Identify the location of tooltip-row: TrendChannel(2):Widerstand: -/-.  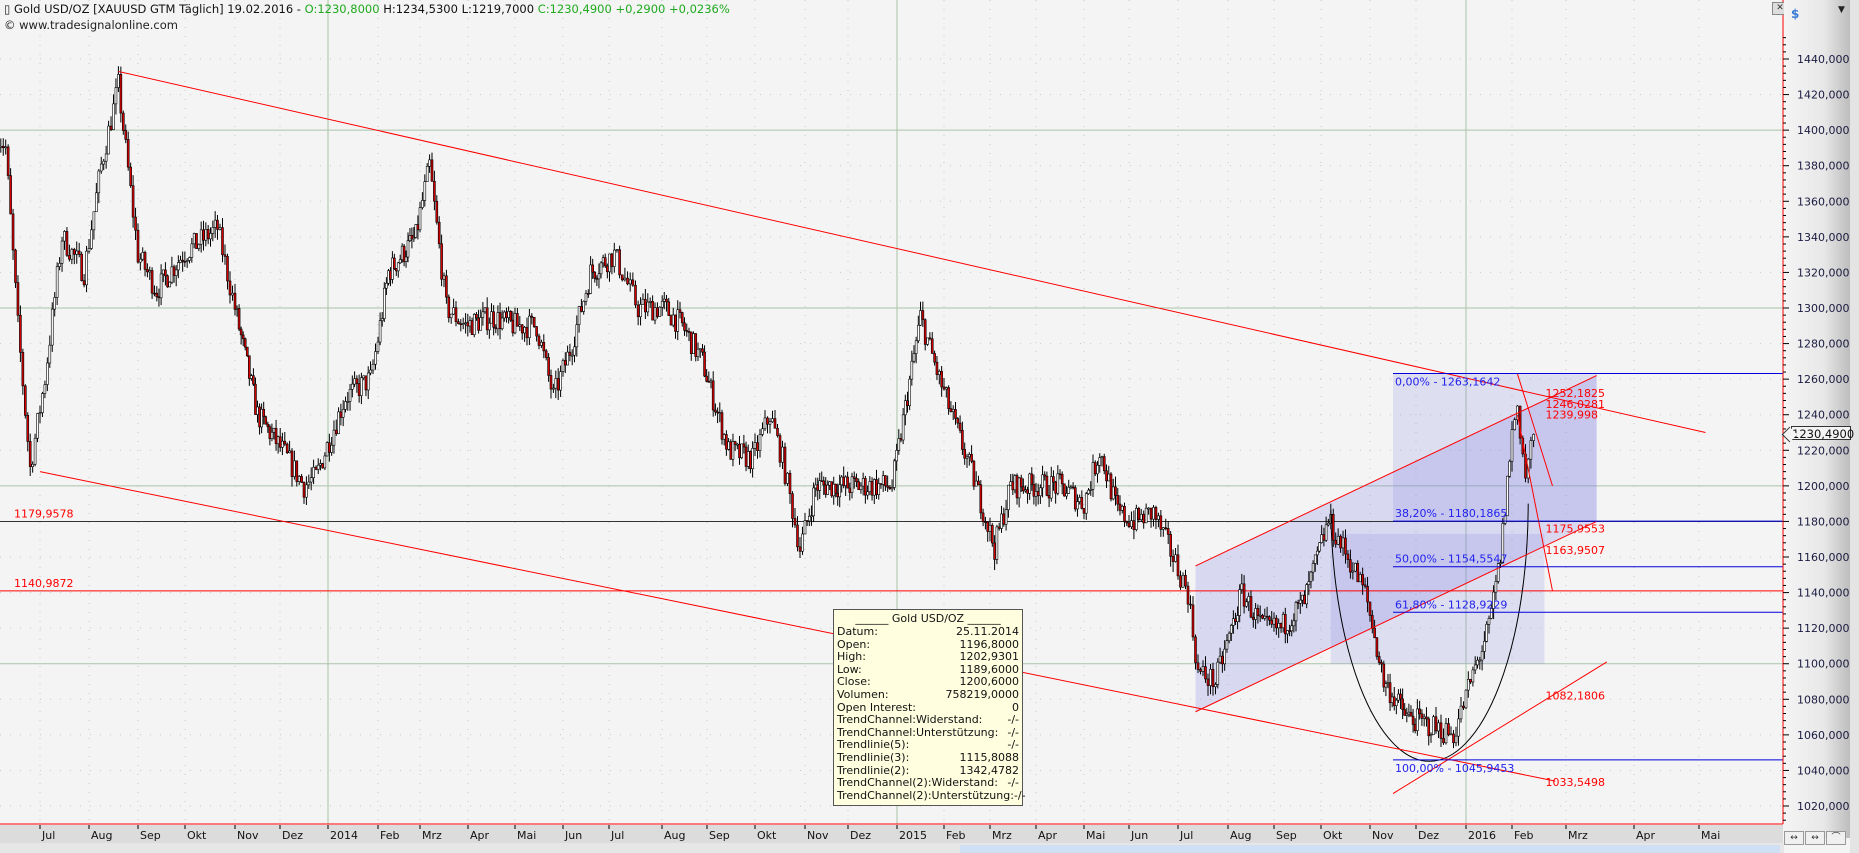
(928, 783).